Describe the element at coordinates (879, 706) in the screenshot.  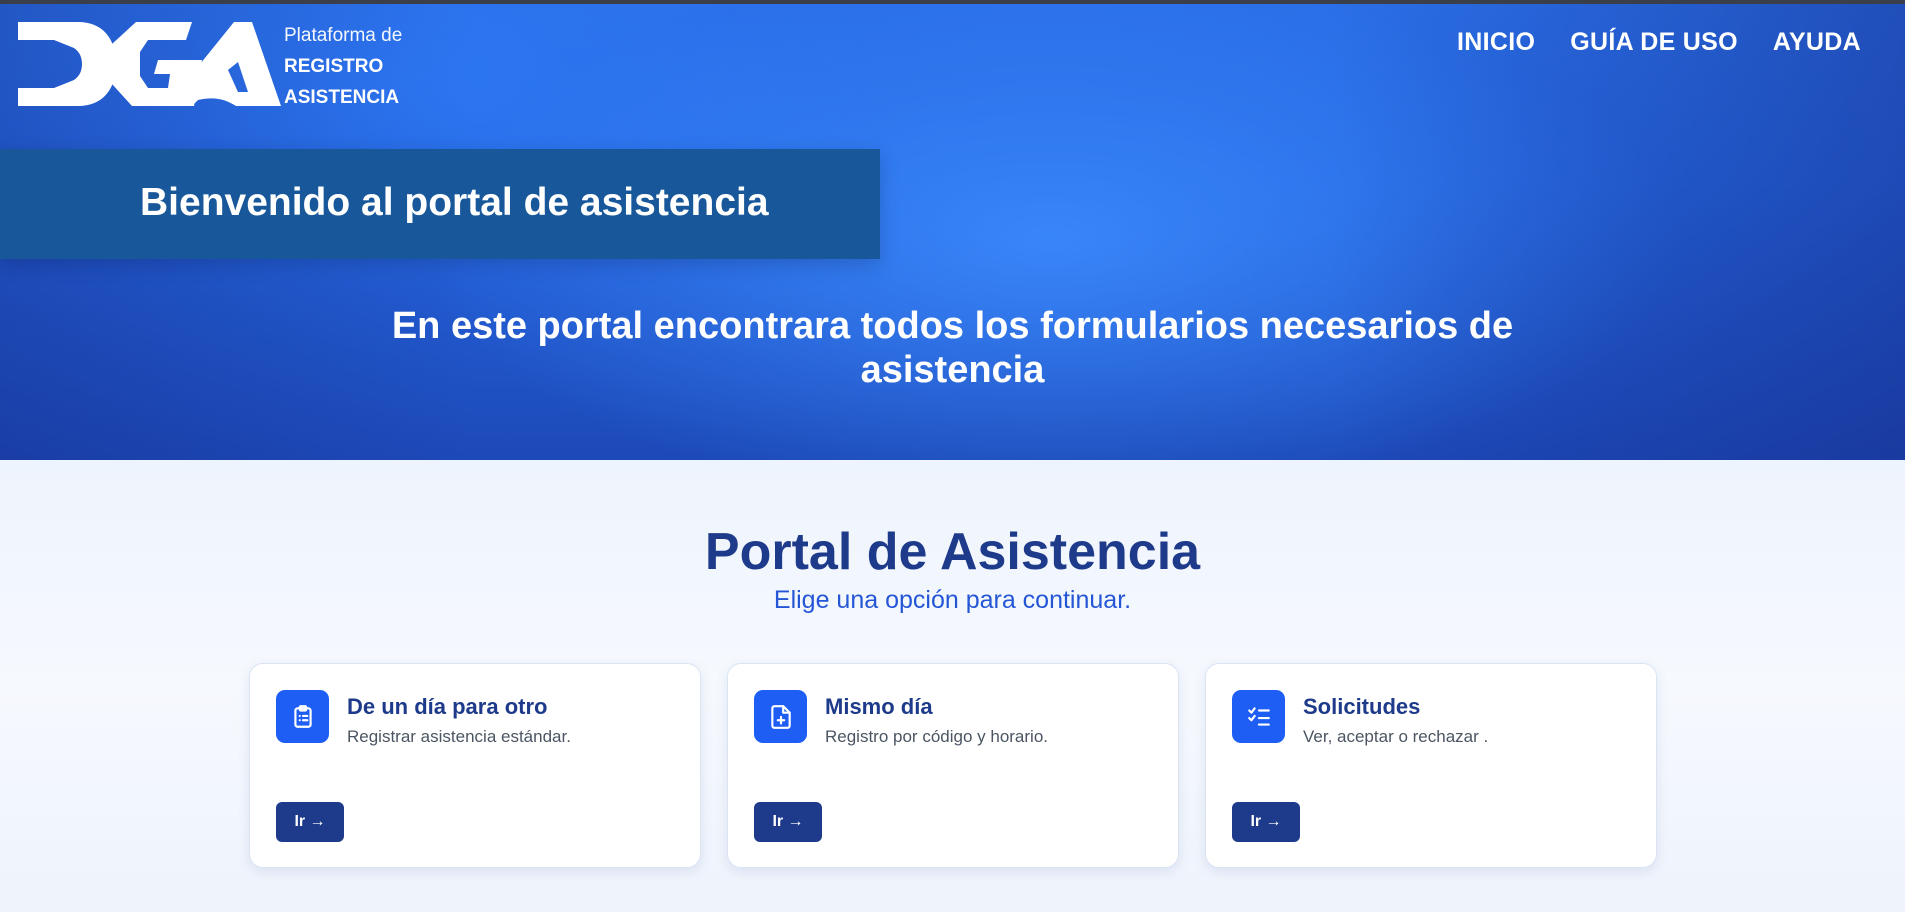
I see `card-title: Mismo día` at that location.